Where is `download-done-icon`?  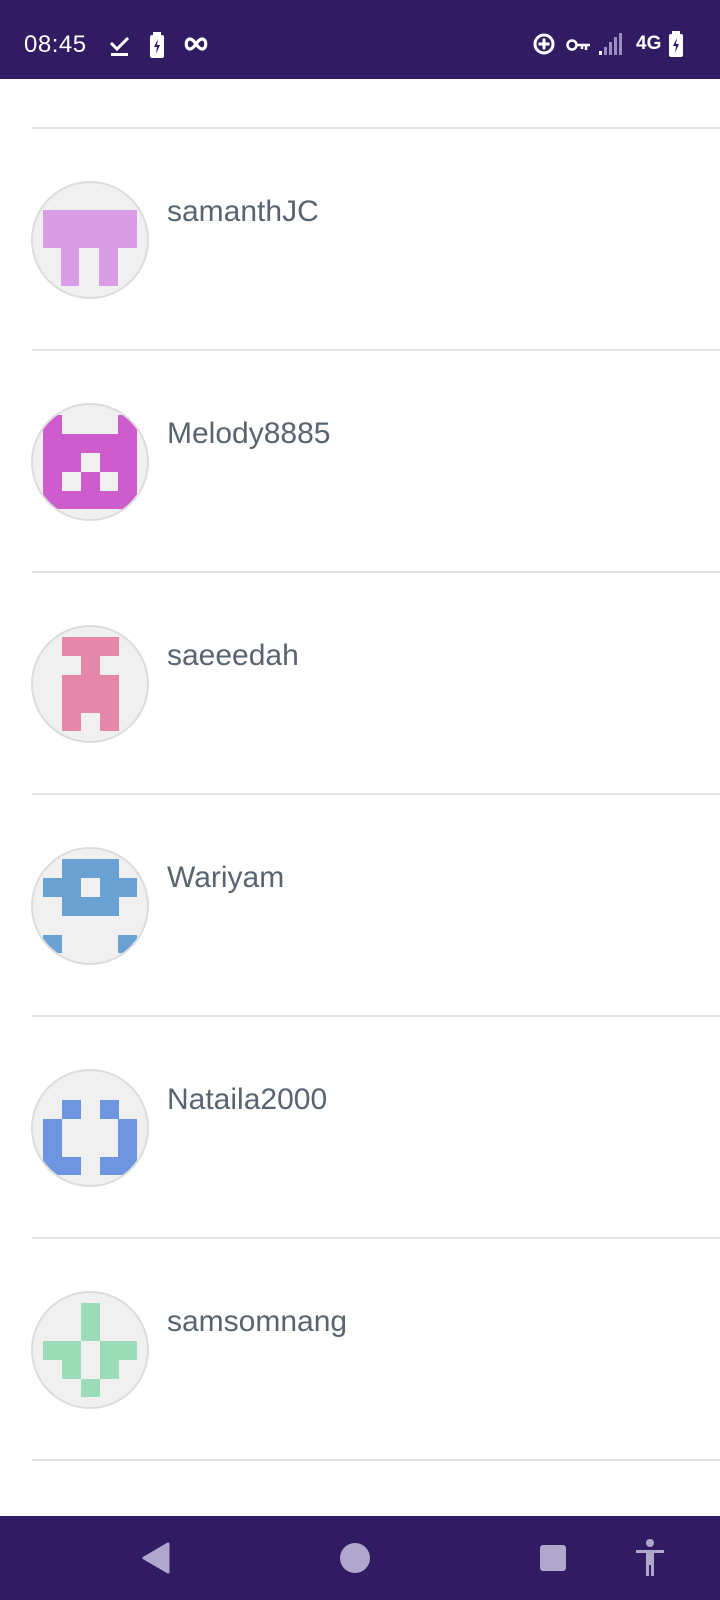
download-done-icon is located at coordinates (119, 46).